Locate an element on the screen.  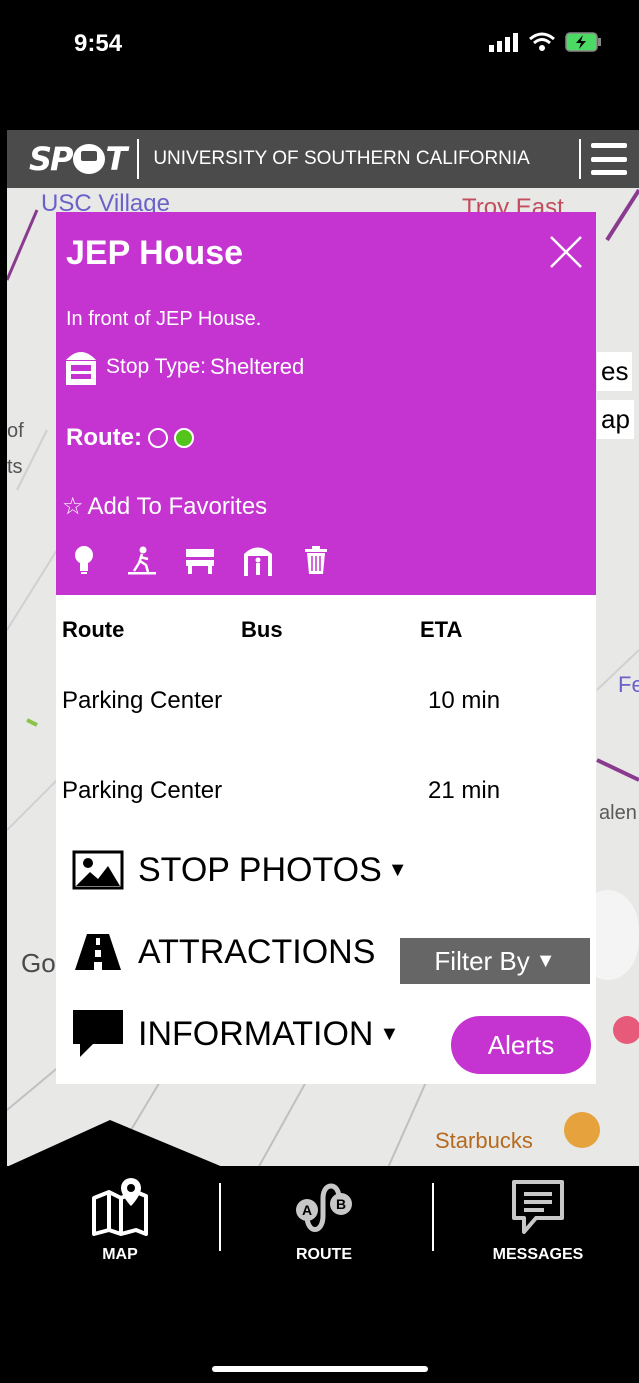
route-label: Route: is located at coordinates (104, 437).